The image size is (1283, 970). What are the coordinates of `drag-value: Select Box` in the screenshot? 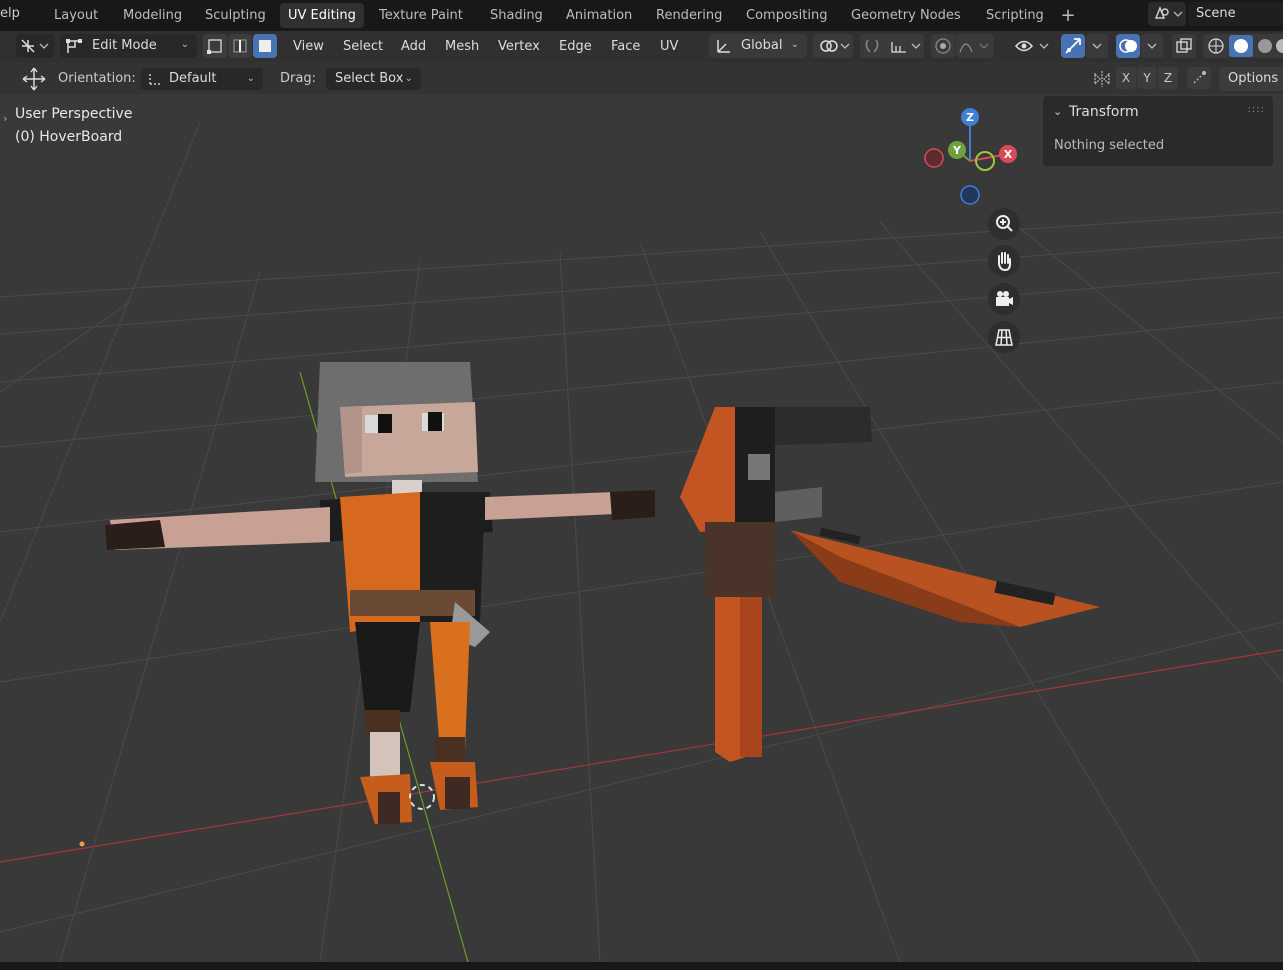 It's located at (369, 78).